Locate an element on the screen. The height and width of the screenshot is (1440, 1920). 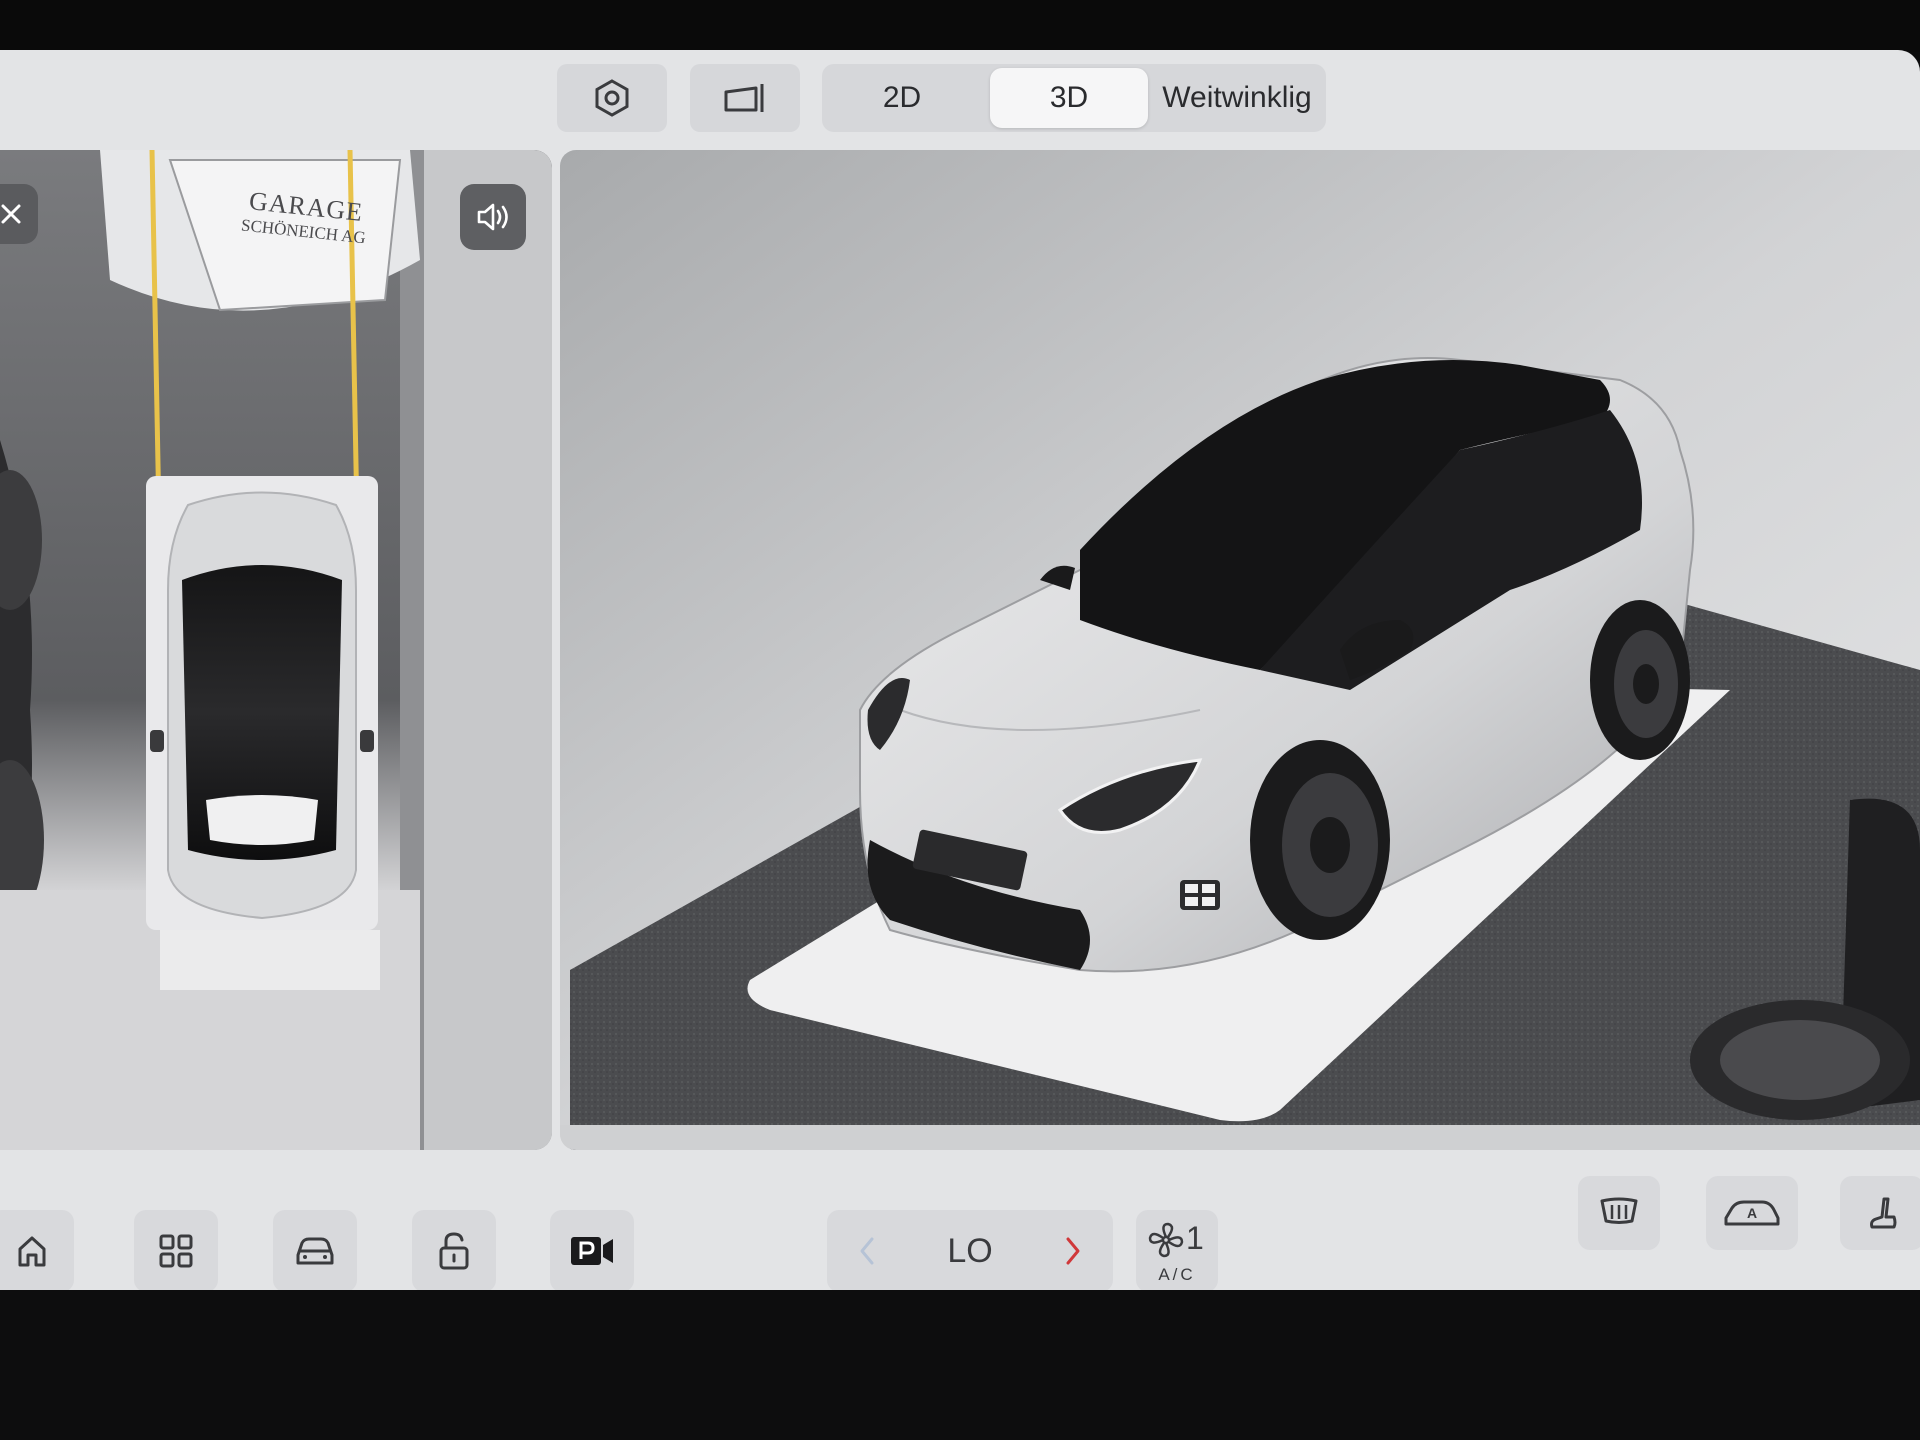
view-mode-3d: 3D is located at coordinates (1069, 98).